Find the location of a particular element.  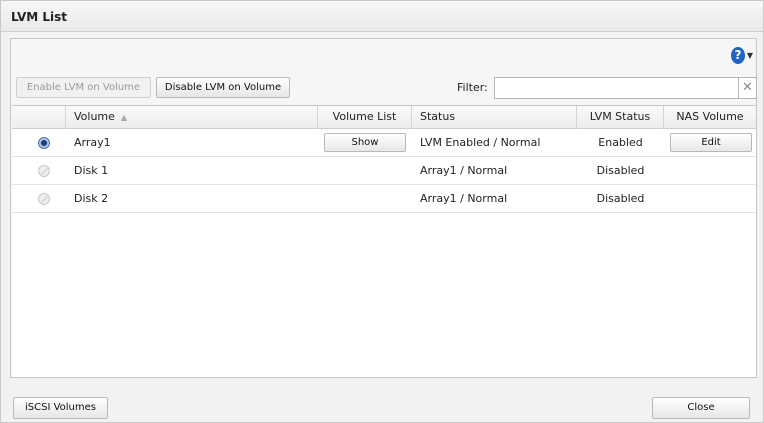

header-select is located at coordinates (39, 117).